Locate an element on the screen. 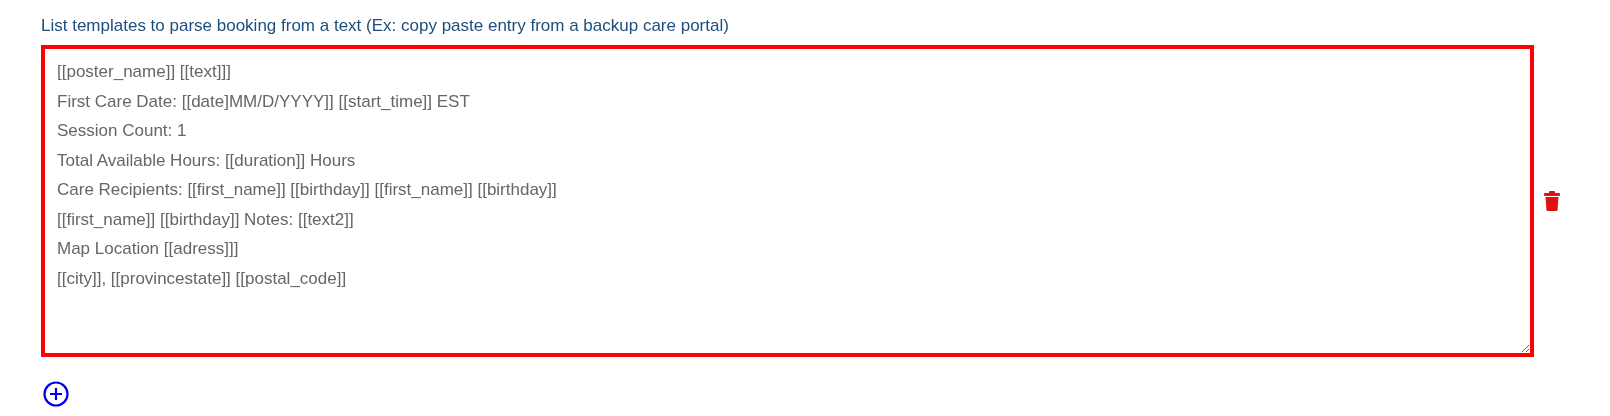 Image resolution: width=1610 pixels, height=416 pixels. add-icon is located at coordinates (56, 394).